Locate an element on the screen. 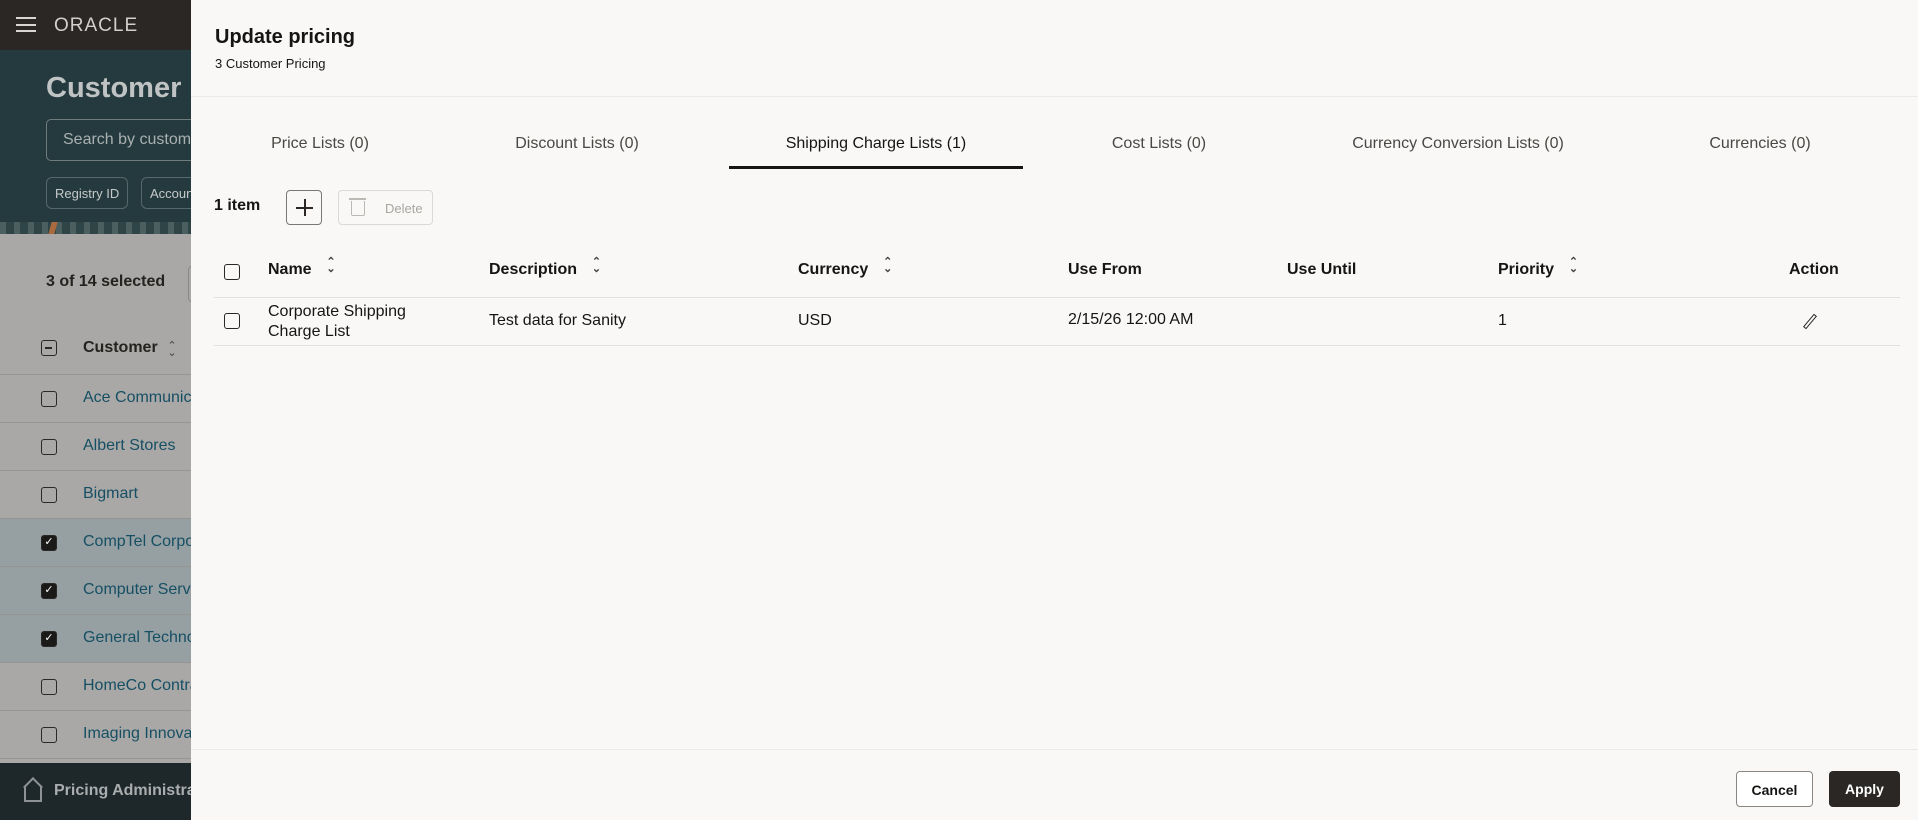 This screenshot has width=1918, height=820. customer-row: Albert Stores is located at coordinates (95, 447).